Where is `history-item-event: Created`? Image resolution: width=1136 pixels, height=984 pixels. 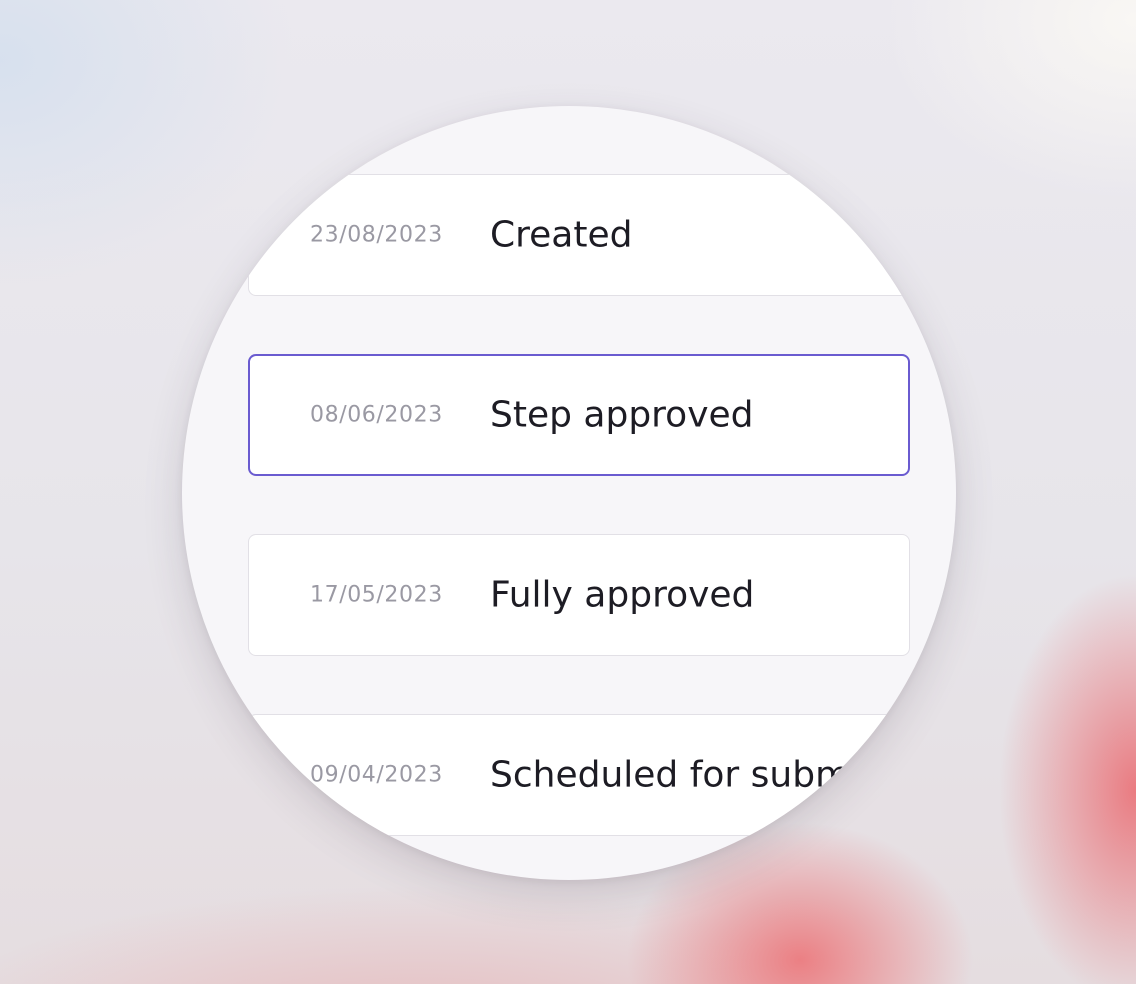 history-item-event: Created is located at coordinates (561, 235).